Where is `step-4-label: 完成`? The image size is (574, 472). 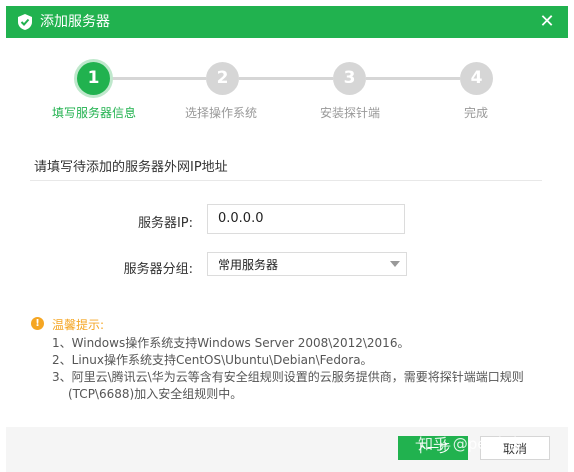
step-4-label: 完成 is located at coordinates (475, 113).